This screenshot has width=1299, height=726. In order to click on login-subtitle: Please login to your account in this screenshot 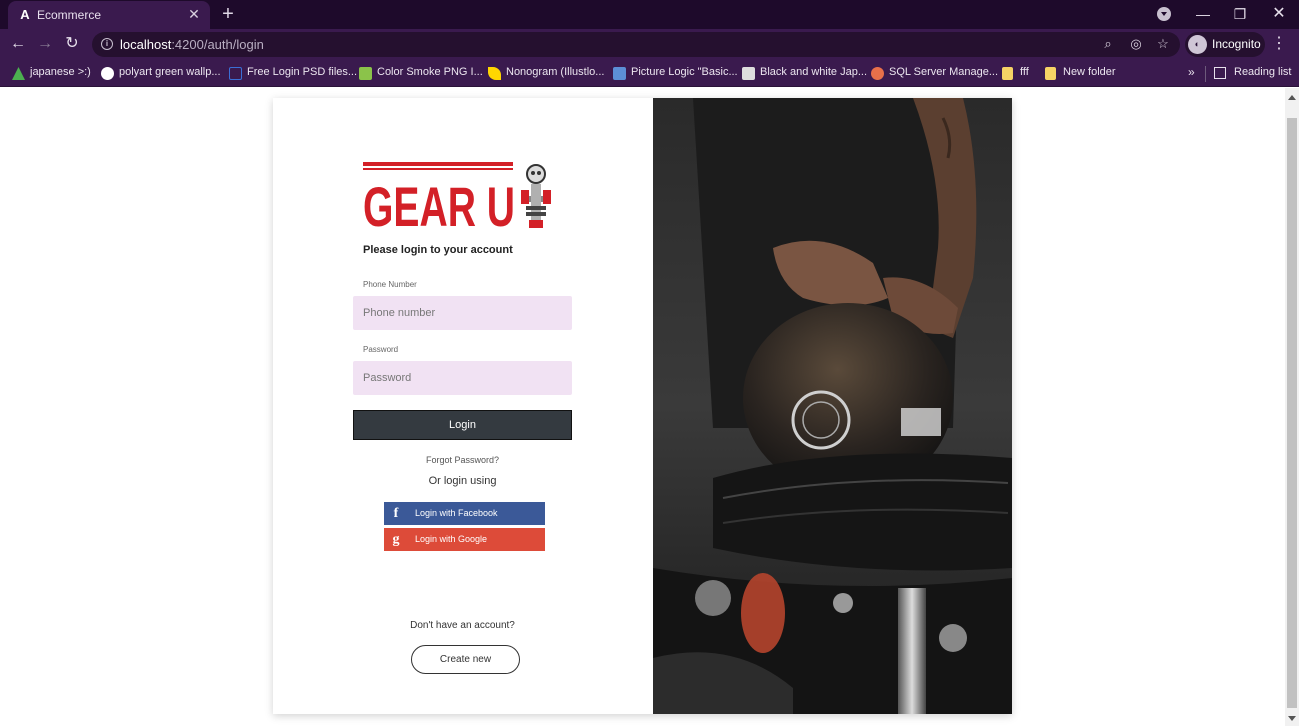, I will do `click(438, 250)`.